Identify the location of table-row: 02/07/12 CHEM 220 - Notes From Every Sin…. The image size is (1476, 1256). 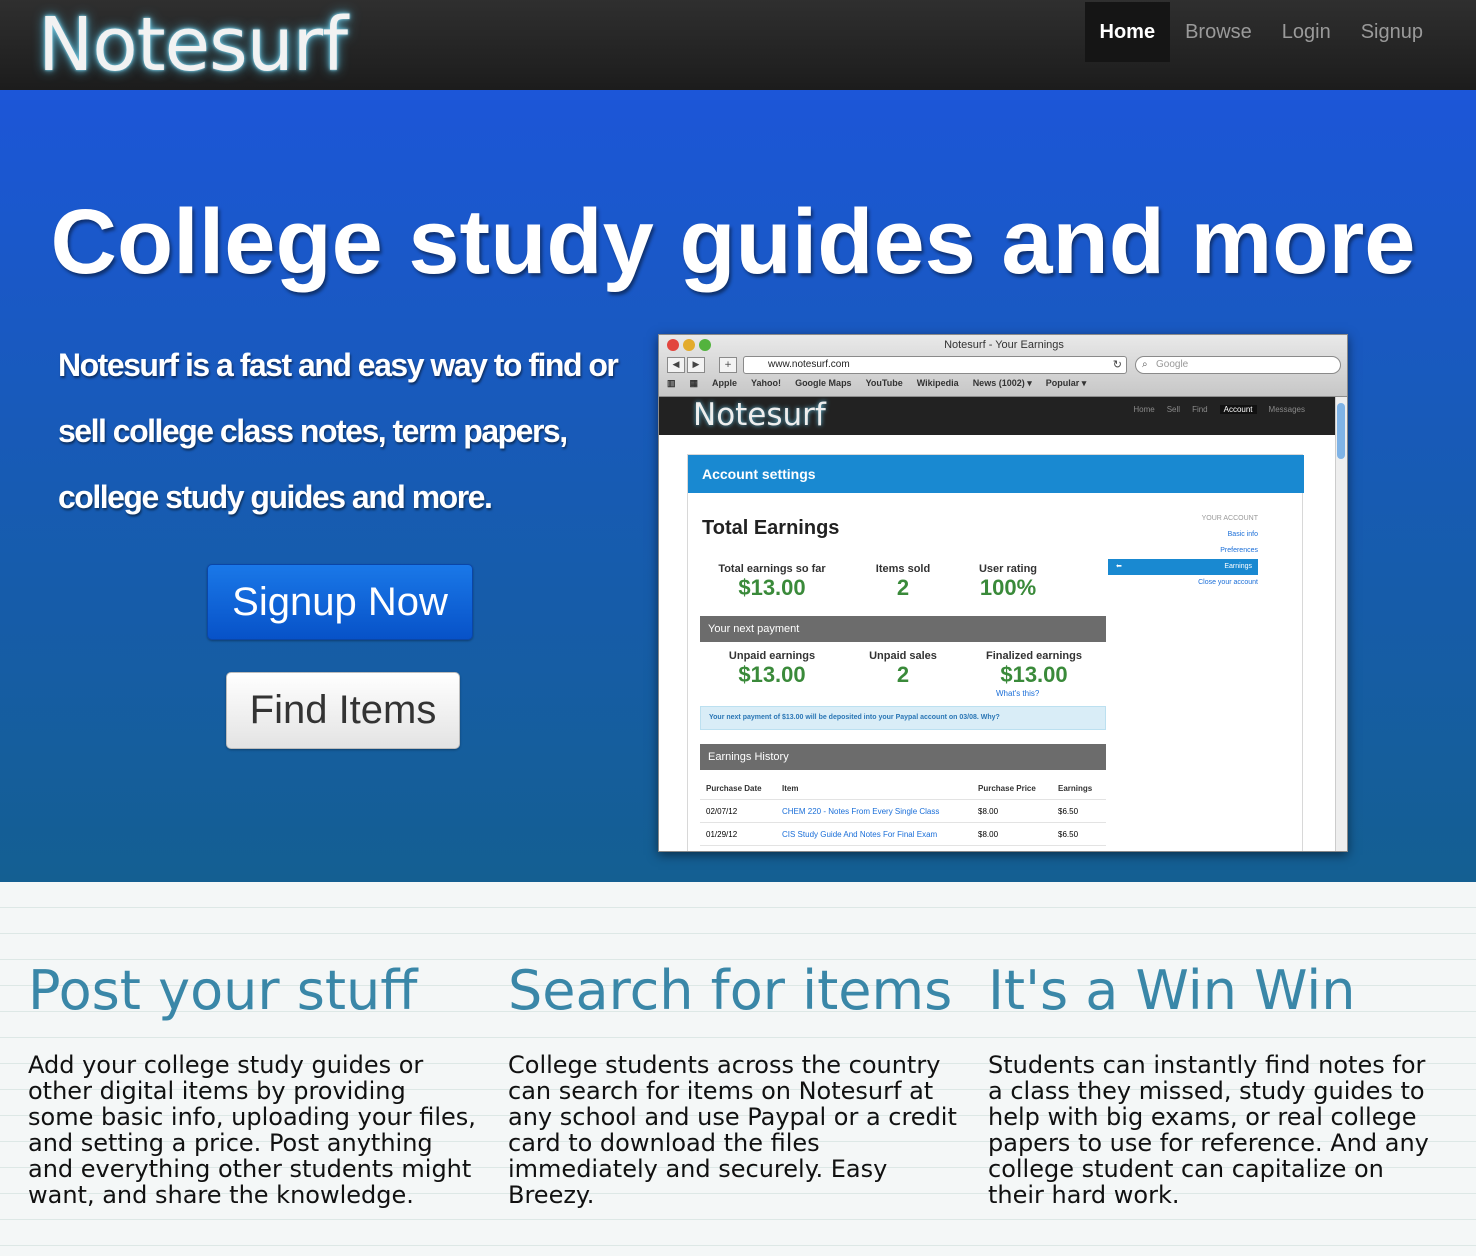
(903, 811).